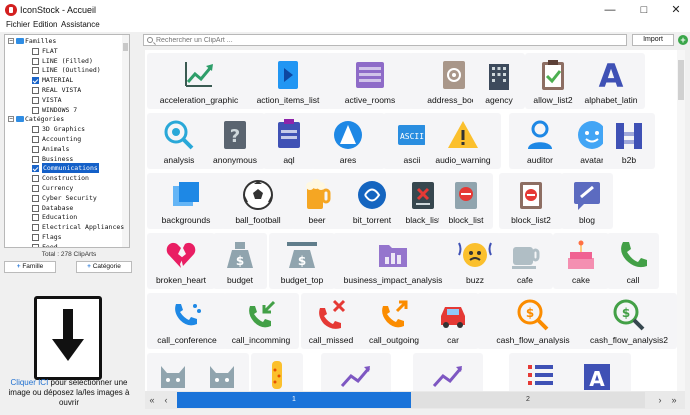 The width and height of the screenshot is (690, 415). I want to click on icon-tile: cake, so click(581, 261).